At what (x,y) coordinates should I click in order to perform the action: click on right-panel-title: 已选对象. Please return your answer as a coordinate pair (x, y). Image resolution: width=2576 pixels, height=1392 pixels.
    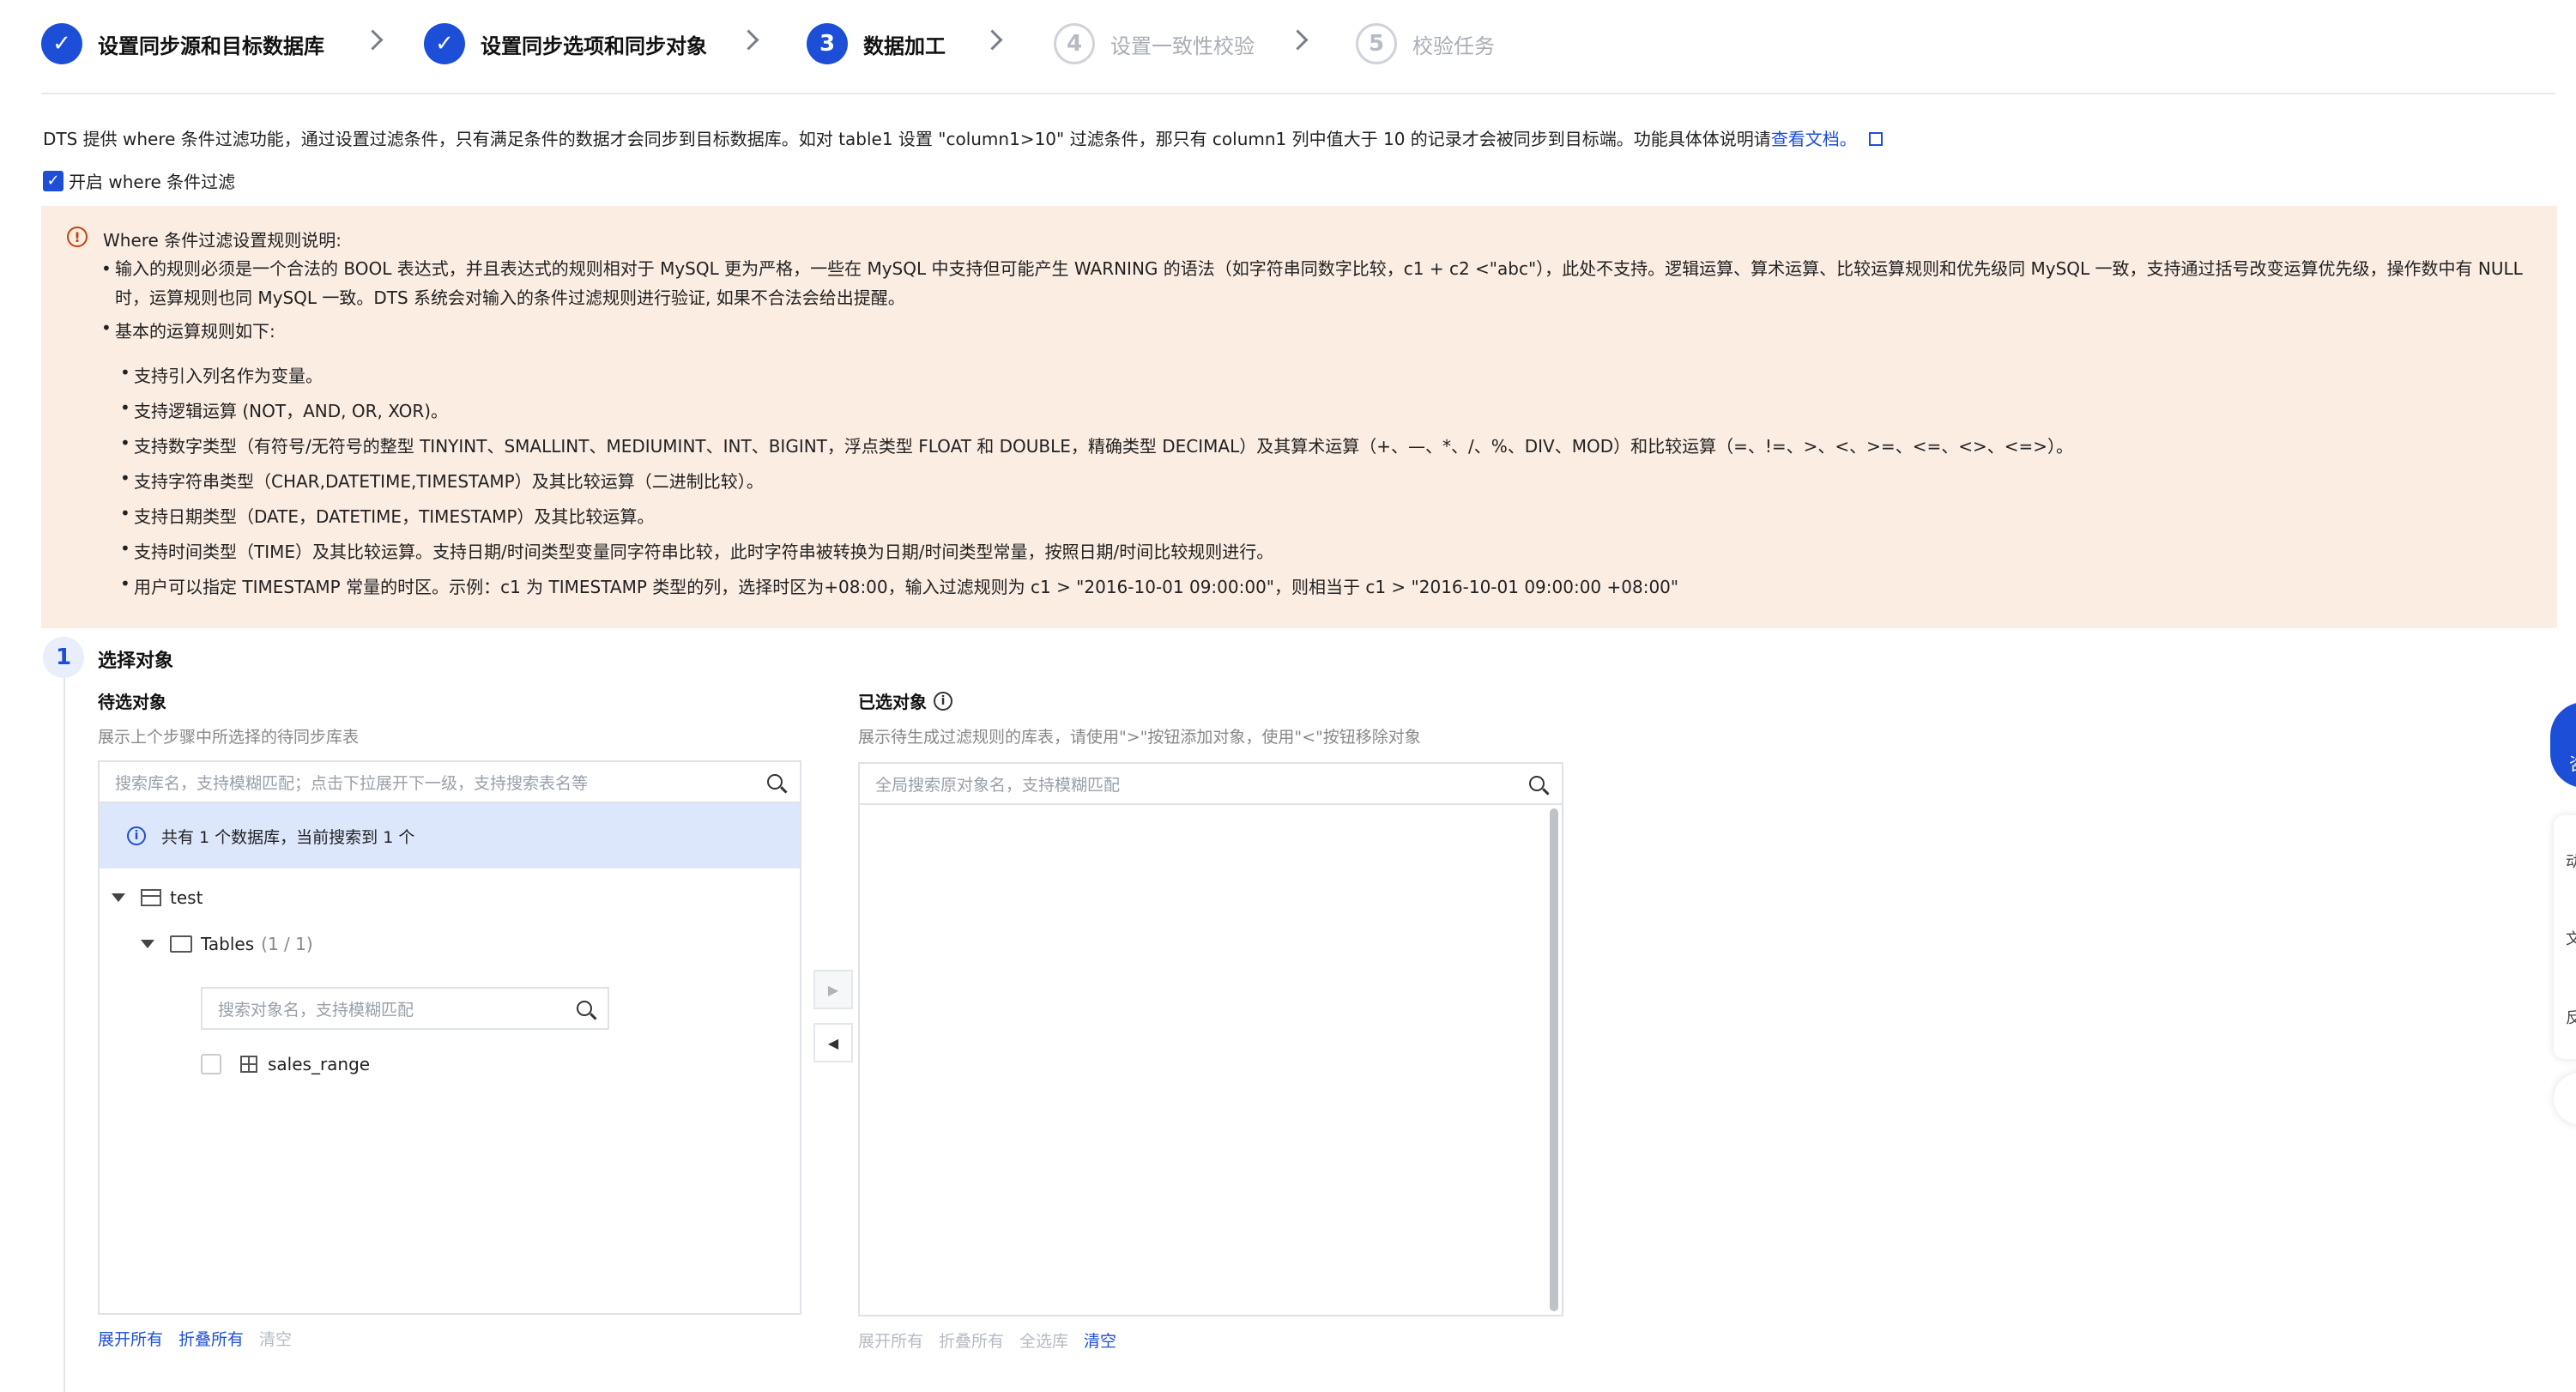
    Looking at the image, I should click on (892, 702).